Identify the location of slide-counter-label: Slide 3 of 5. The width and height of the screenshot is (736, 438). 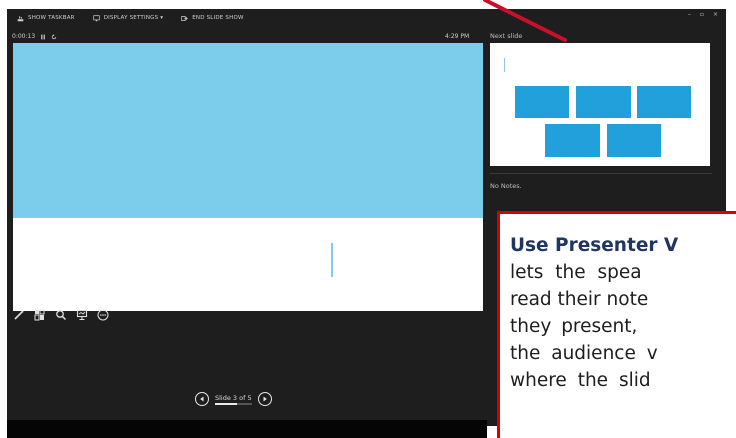
(233, 397).